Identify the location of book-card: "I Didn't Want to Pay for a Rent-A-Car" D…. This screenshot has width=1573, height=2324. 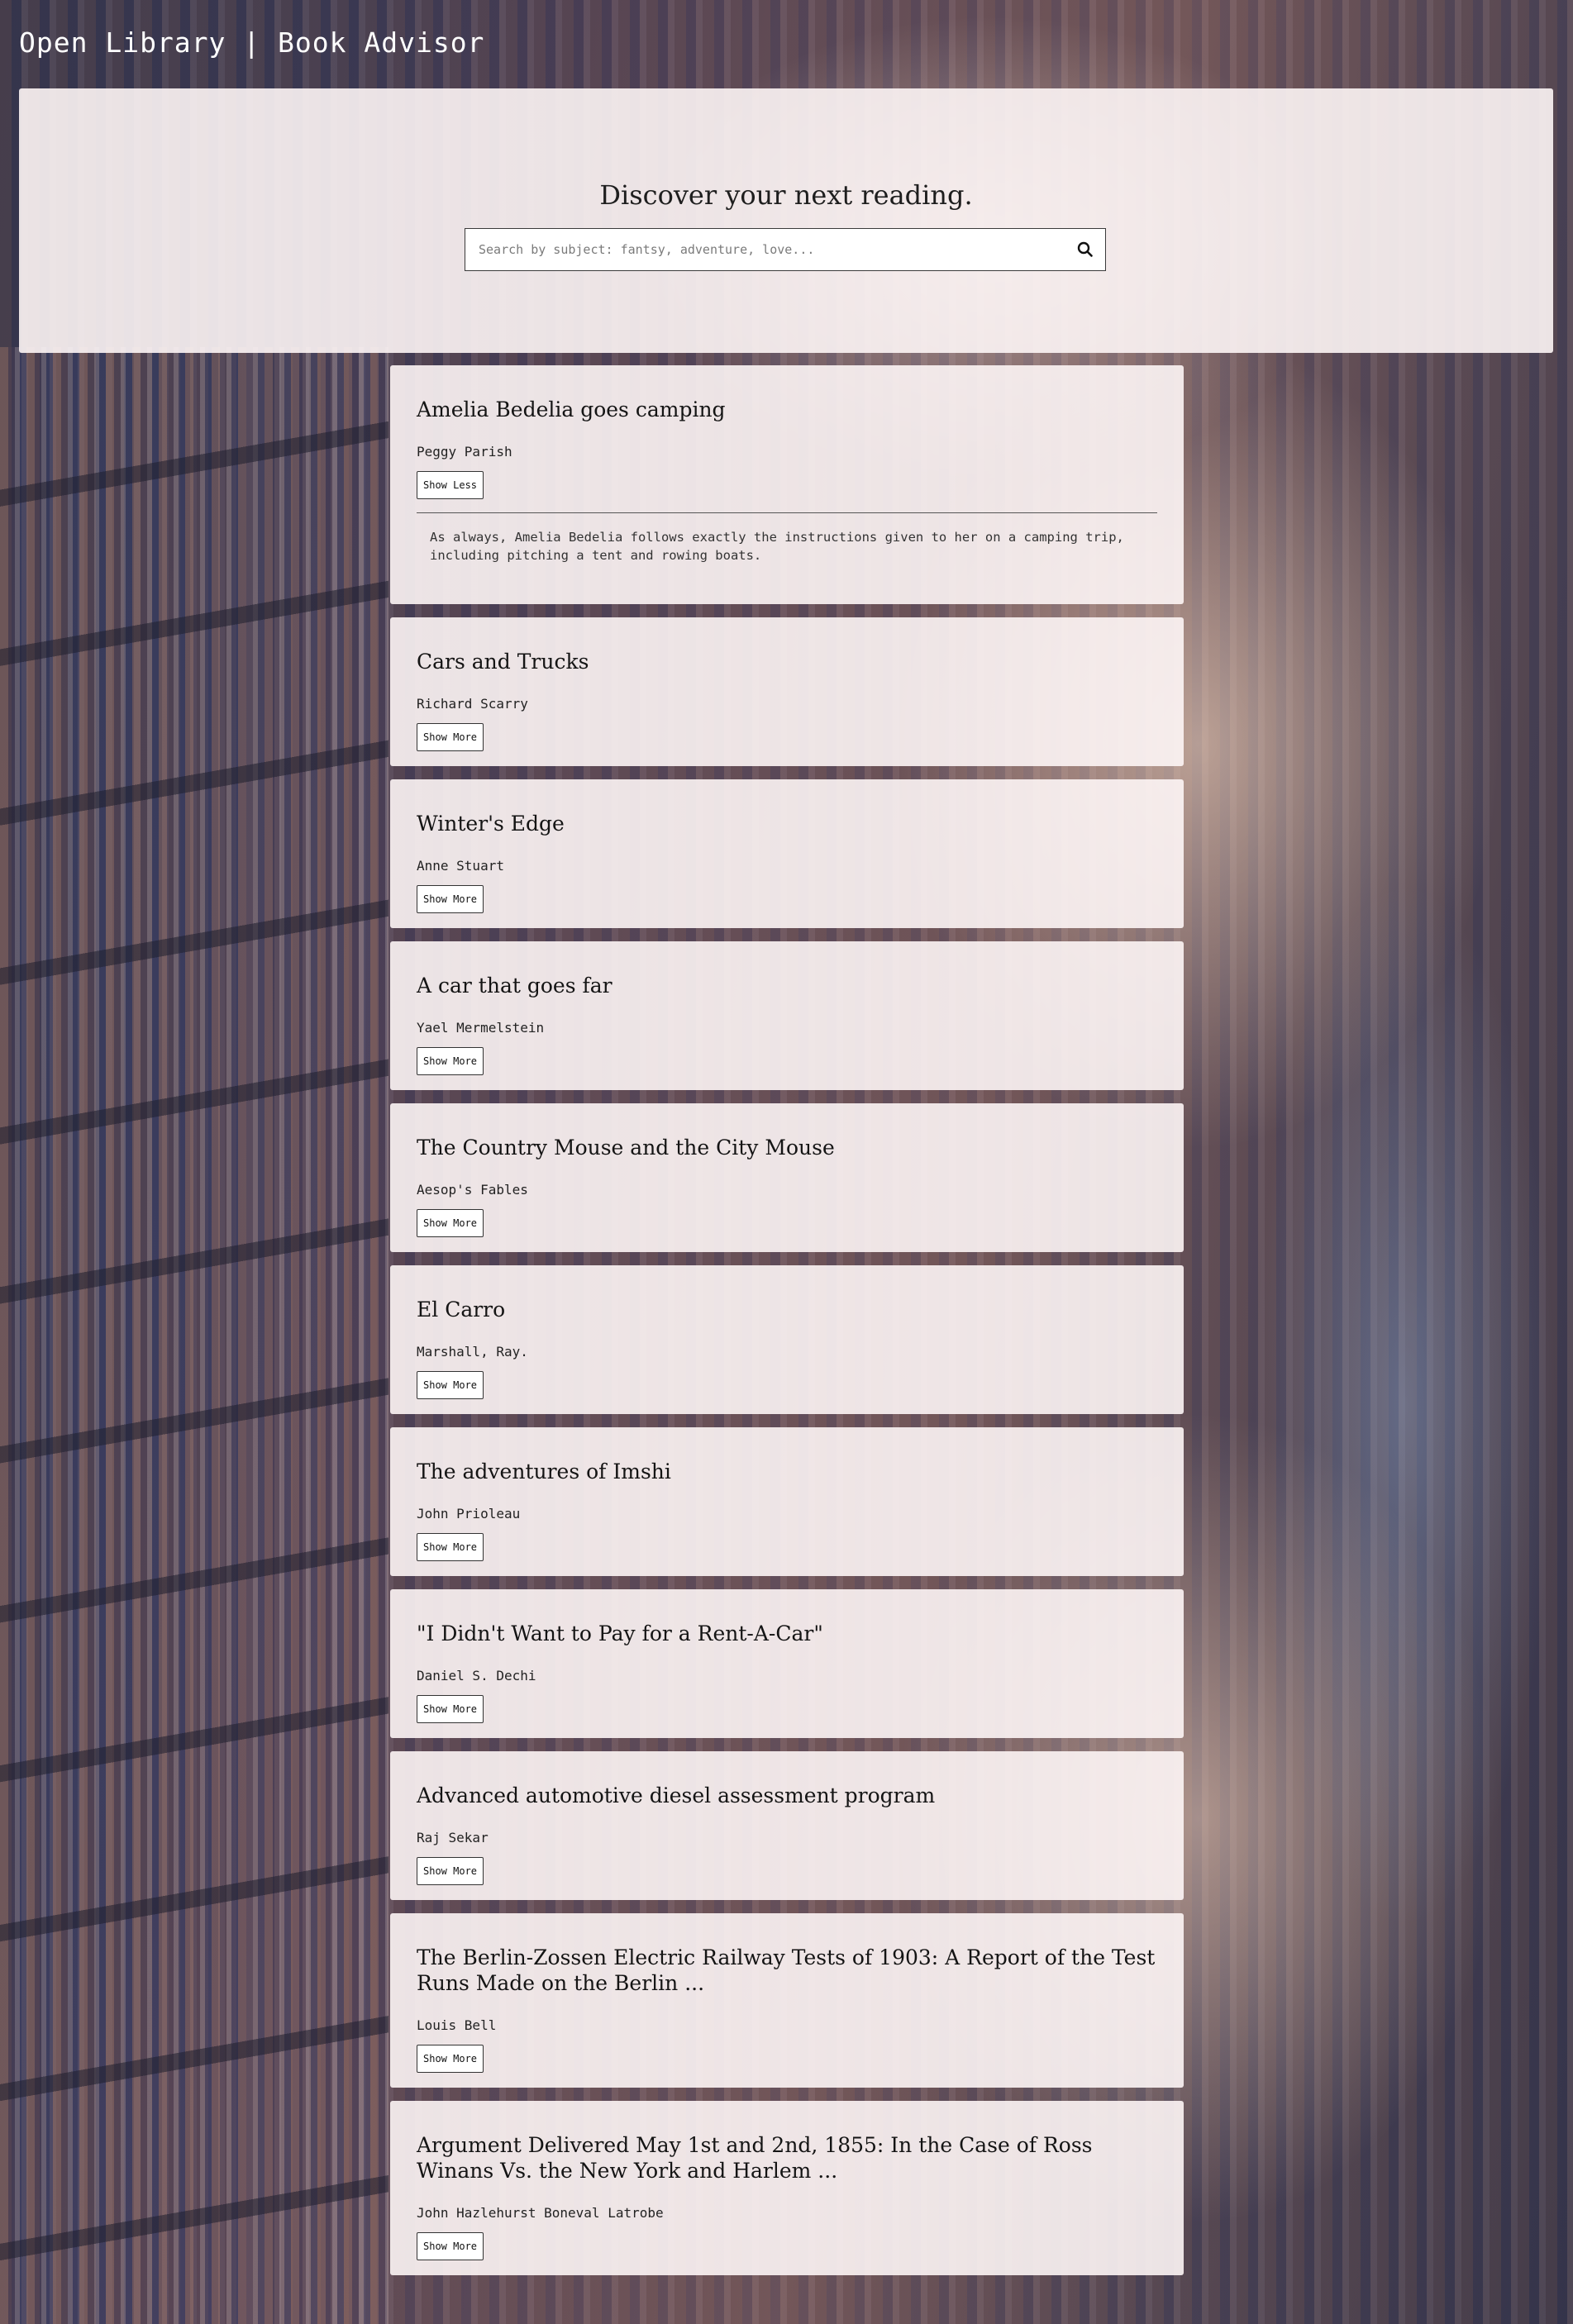
(787, 1663).